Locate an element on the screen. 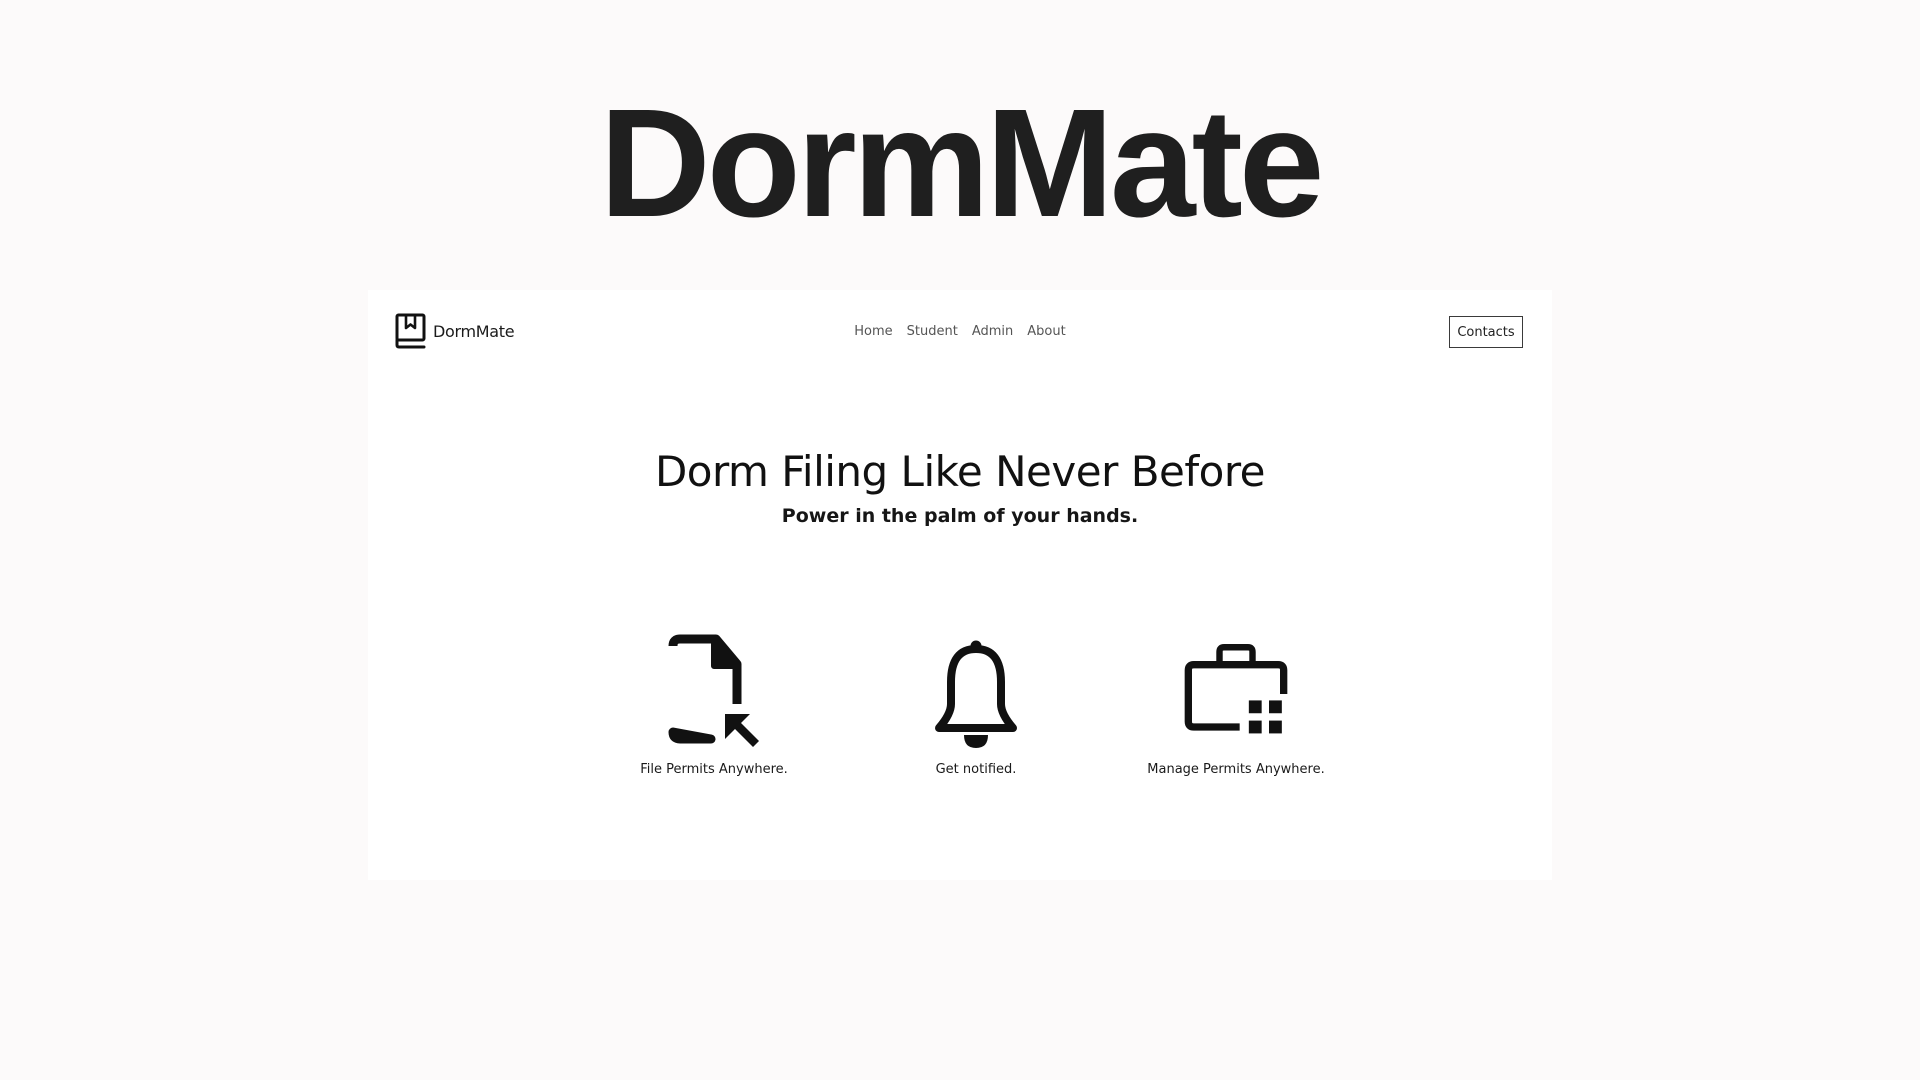 The image size is (1920, 1080). feature-manage-permits: Manage Permits Anywhere. is located at coordinates (1236, 705).